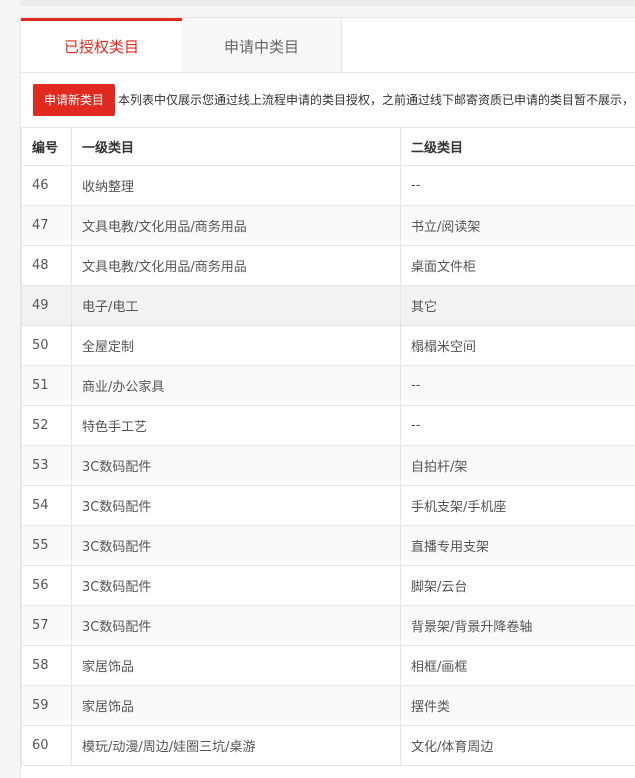 The image size is (635, 778). I want to click on cell-level2: 手机支架/手机座, so click(518, 506).